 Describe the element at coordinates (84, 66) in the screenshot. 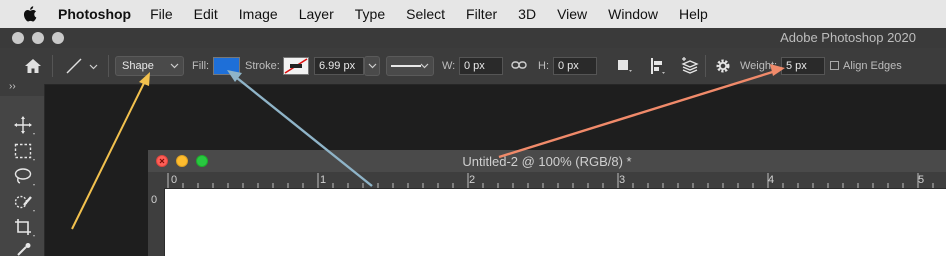

I see `line-tool-preset-picker` at that location.